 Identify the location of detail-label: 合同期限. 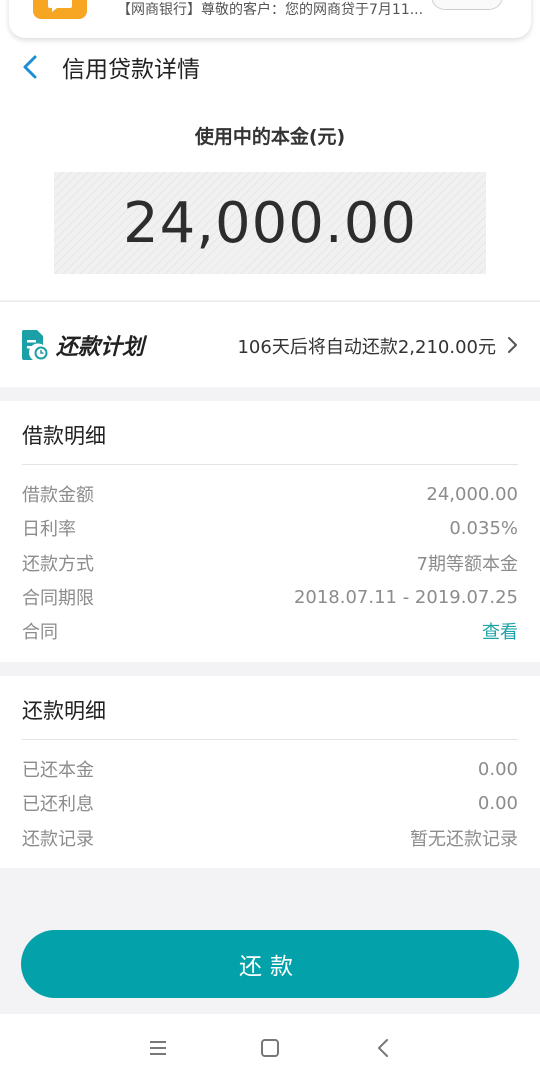
(58, 598).